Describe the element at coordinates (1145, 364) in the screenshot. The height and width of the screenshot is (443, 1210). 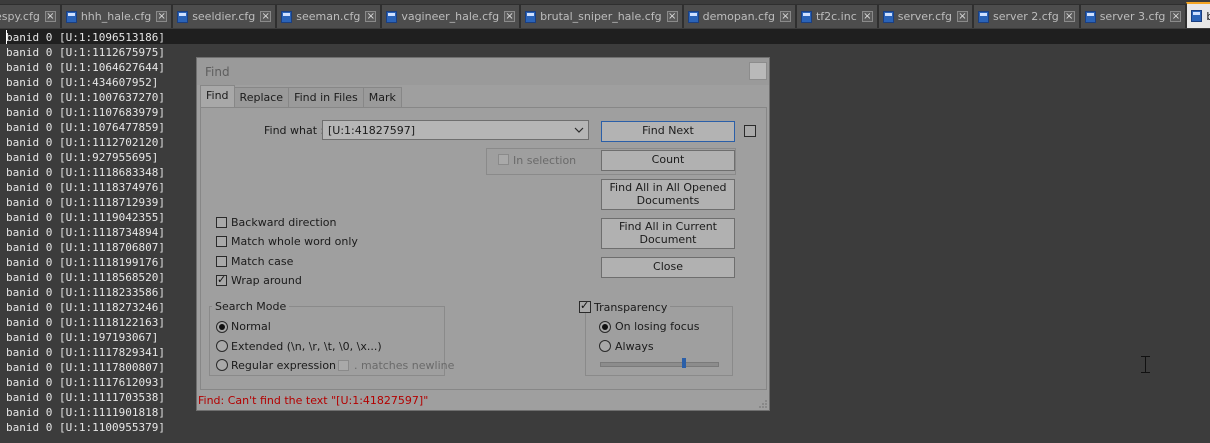
I see `ibeam-cursor-icon` at that location.